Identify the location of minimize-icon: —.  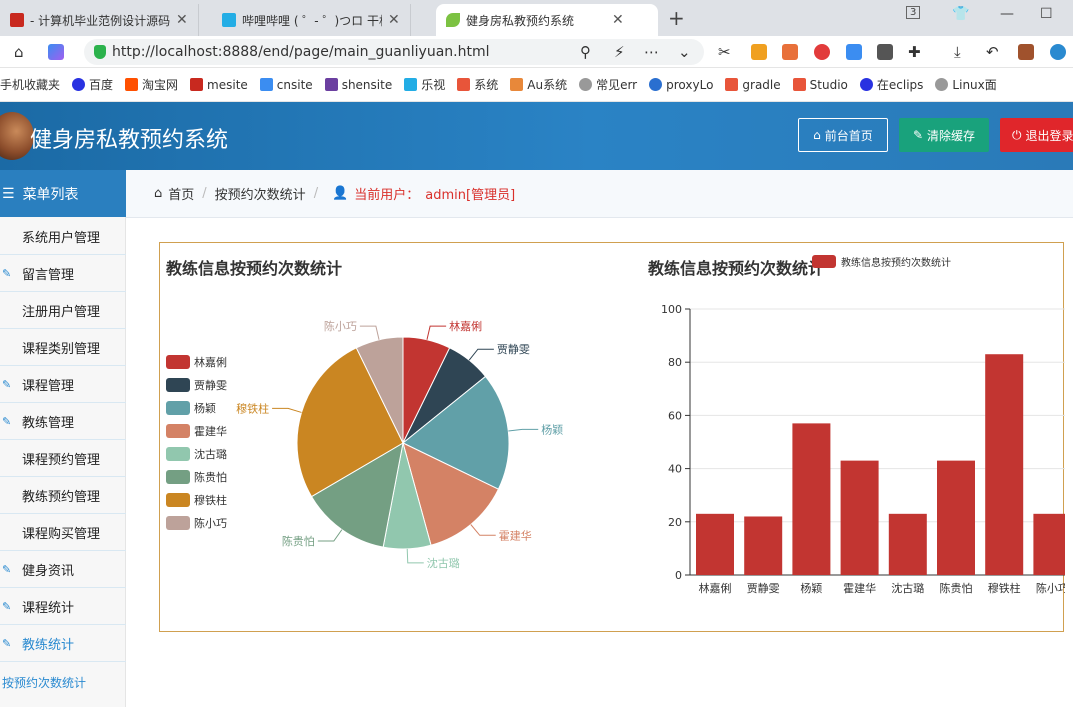
(1007, 14).